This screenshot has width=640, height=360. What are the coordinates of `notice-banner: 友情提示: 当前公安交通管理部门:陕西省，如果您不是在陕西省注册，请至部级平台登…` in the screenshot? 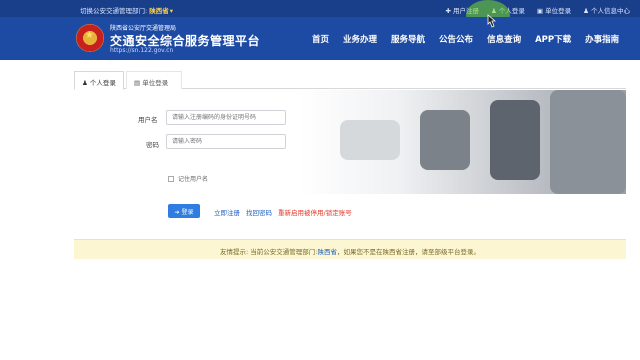 It's located at (350, 249).